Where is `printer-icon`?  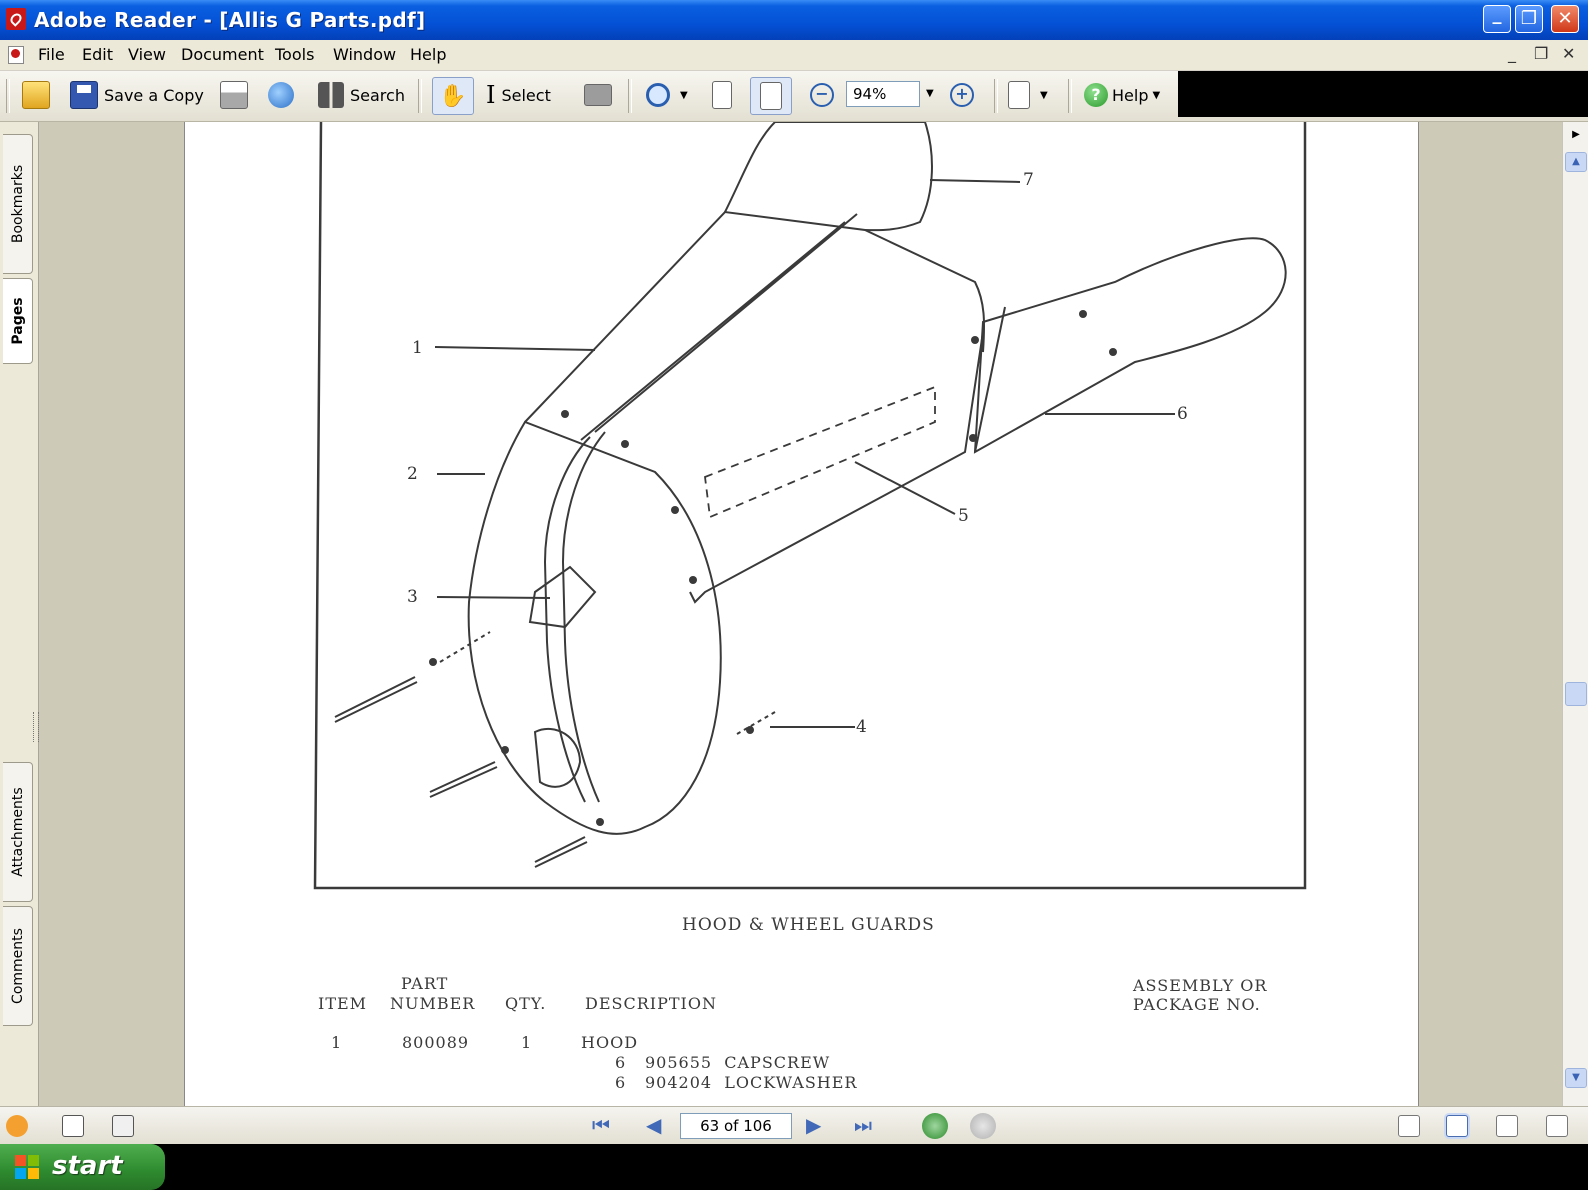
printer-icon is located at coordinates (234, 95).